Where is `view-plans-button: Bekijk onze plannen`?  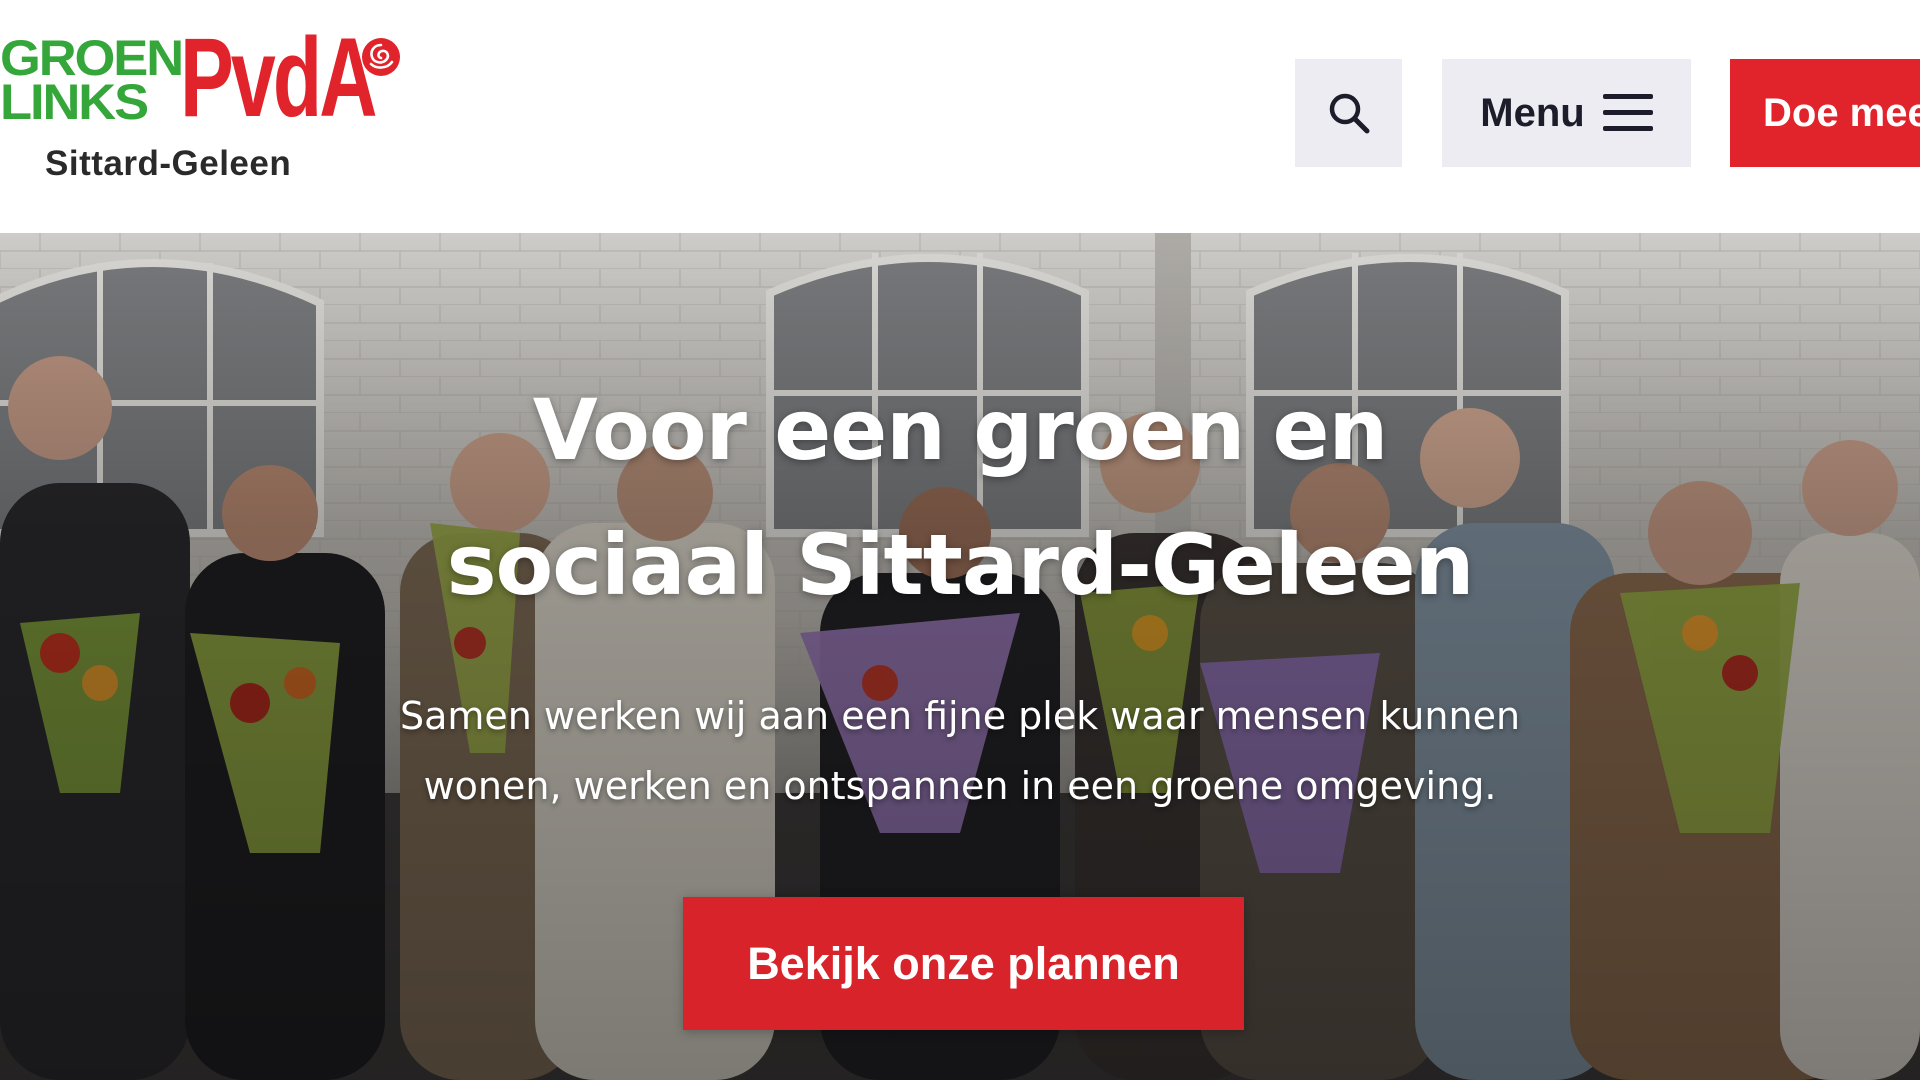
view-plans-button: Bekijk onze plannen is located at coordinates (963, 963).